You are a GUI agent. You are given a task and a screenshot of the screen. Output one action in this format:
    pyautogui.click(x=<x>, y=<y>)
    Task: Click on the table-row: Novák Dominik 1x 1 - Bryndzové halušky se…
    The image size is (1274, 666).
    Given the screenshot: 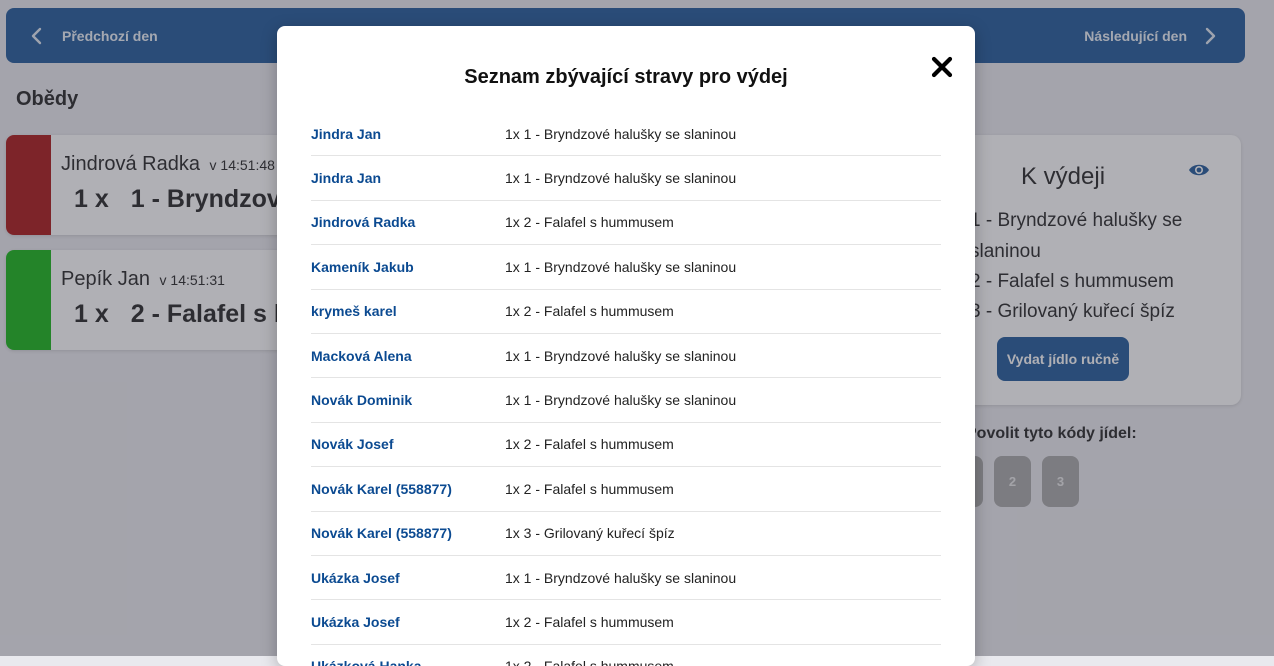 What is the action you would take?
    pyautogui.click(x=626, y=400)
    